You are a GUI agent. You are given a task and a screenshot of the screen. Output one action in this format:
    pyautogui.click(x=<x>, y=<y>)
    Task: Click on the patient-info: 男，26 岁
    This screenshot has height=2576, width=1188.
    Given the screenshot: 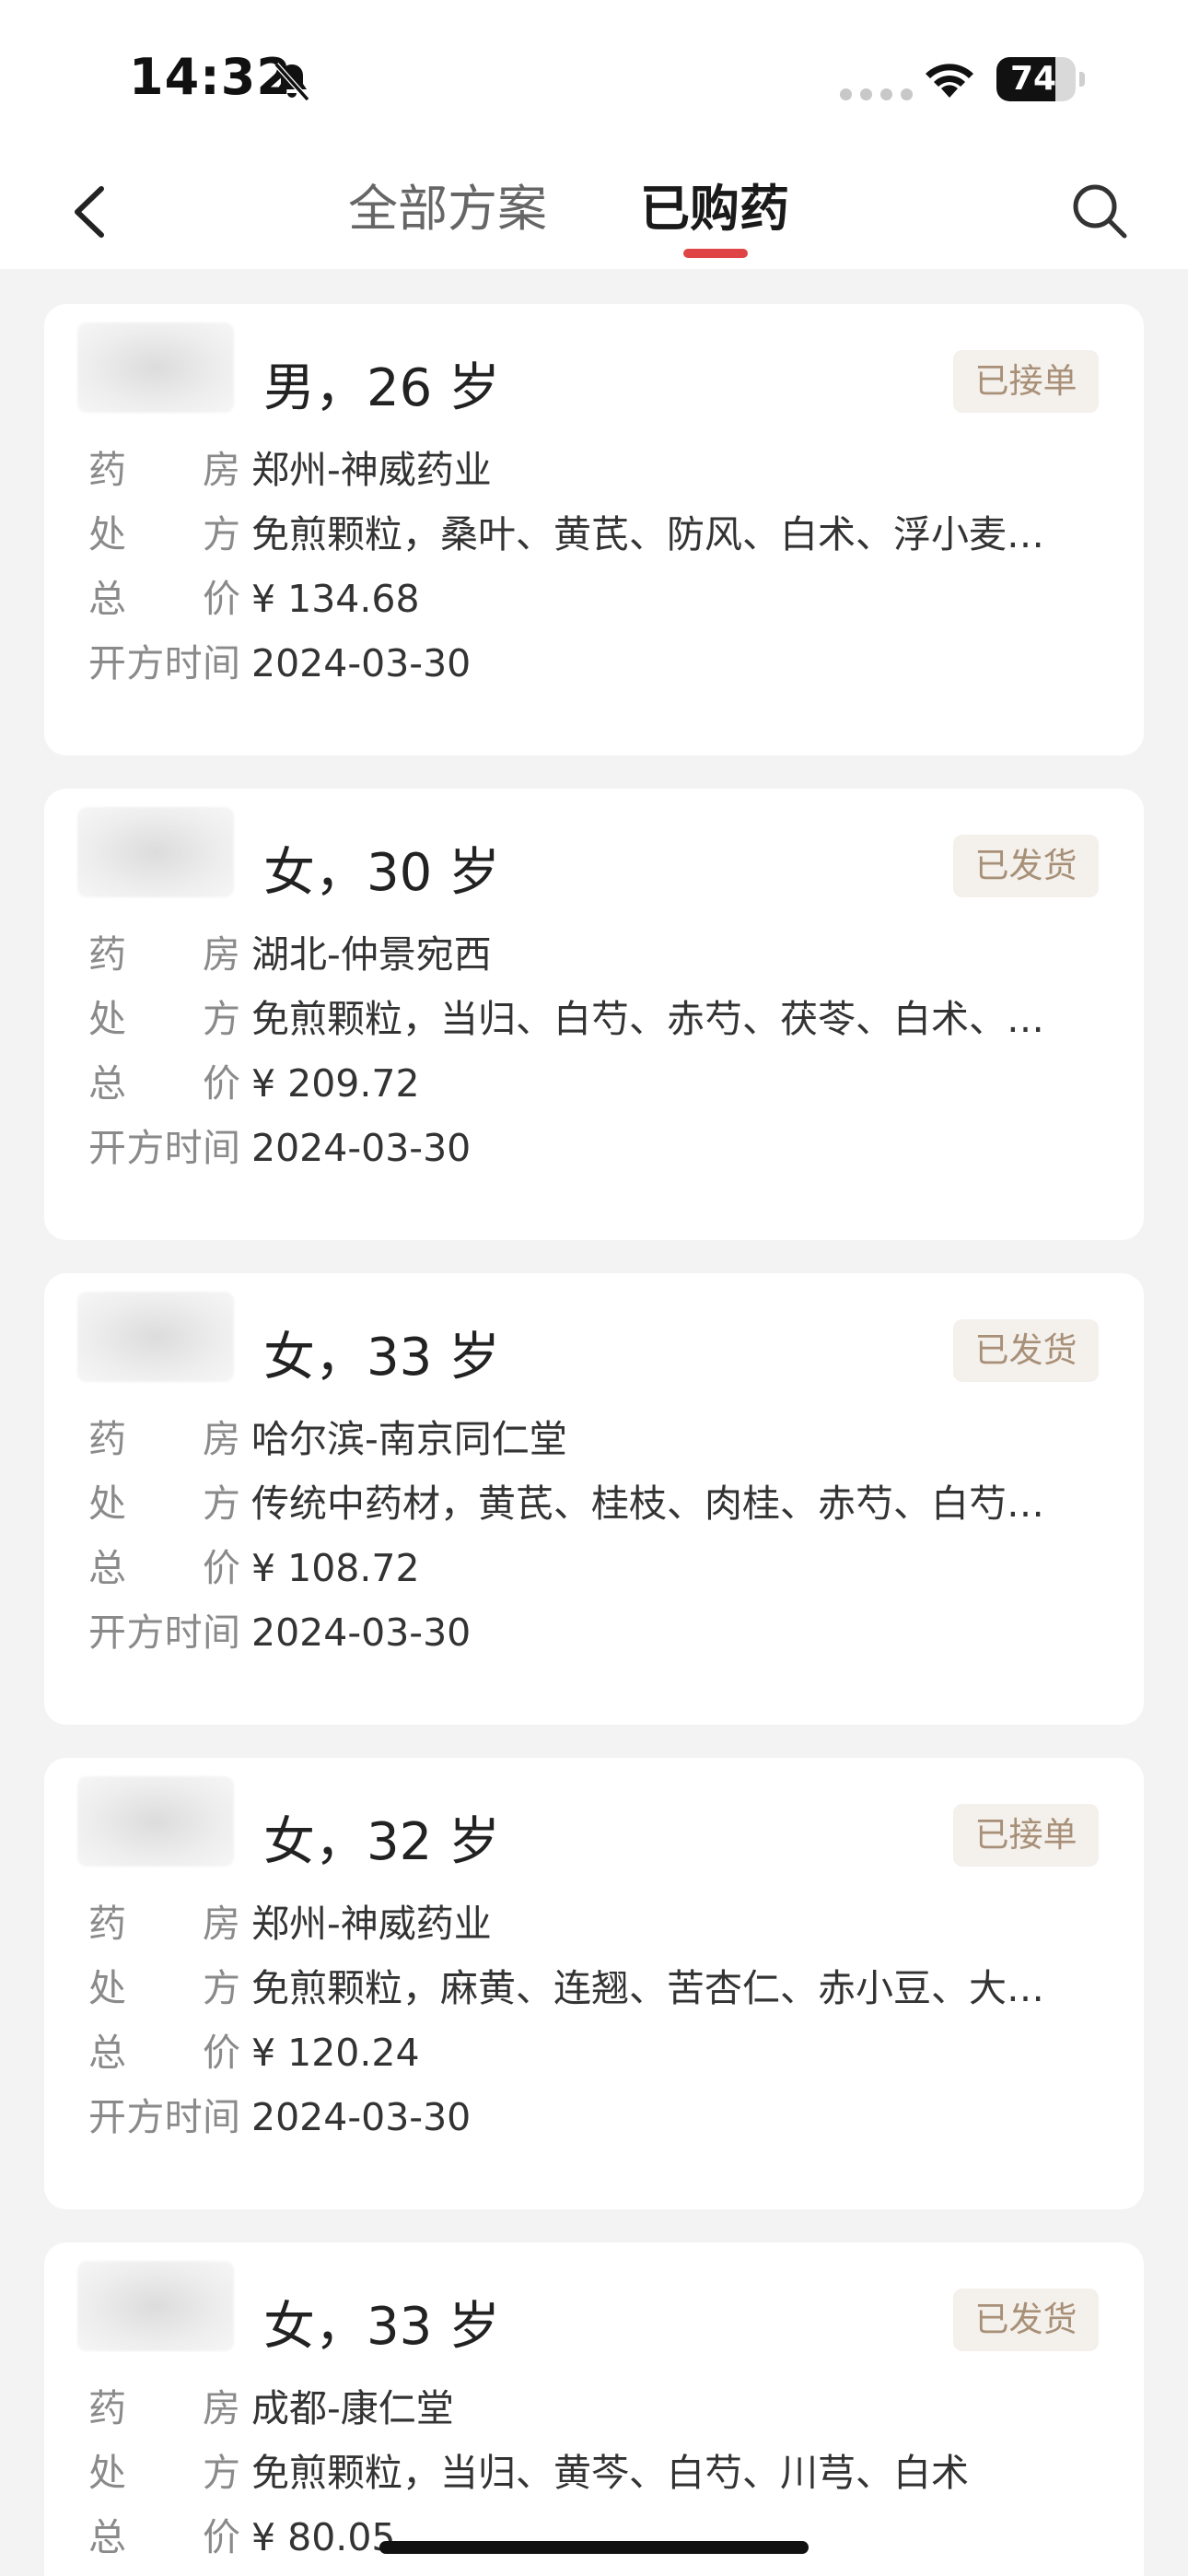 What is the action you would take?
    pyautogui.click(x=382, y=388)
    